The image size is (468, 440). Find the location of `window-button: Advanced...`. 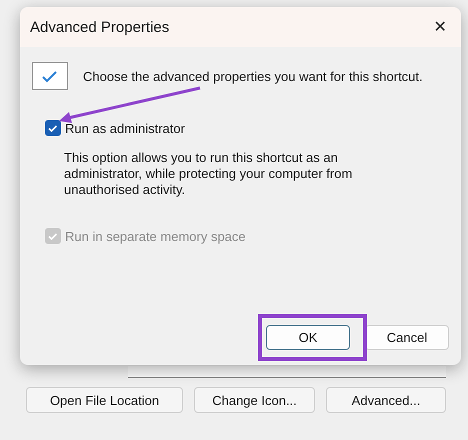

window-button: Advanced... is located at coordinates (386, 400).